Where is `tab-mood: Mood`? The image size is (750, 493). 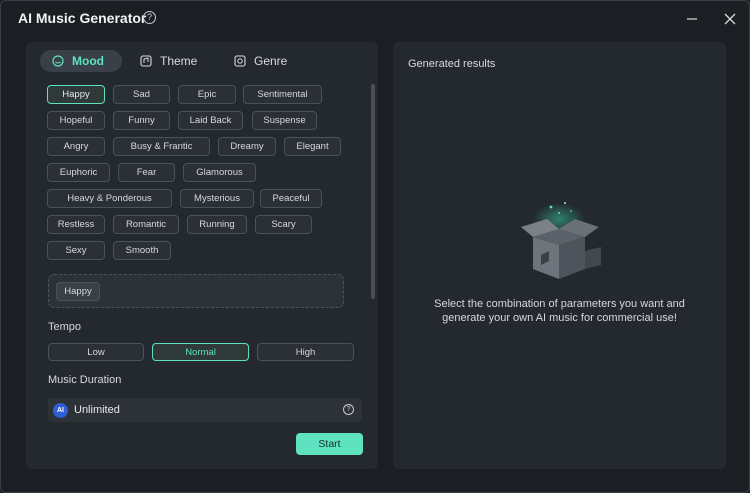 tab-mood: Mood is located at coordinates (81, 61).